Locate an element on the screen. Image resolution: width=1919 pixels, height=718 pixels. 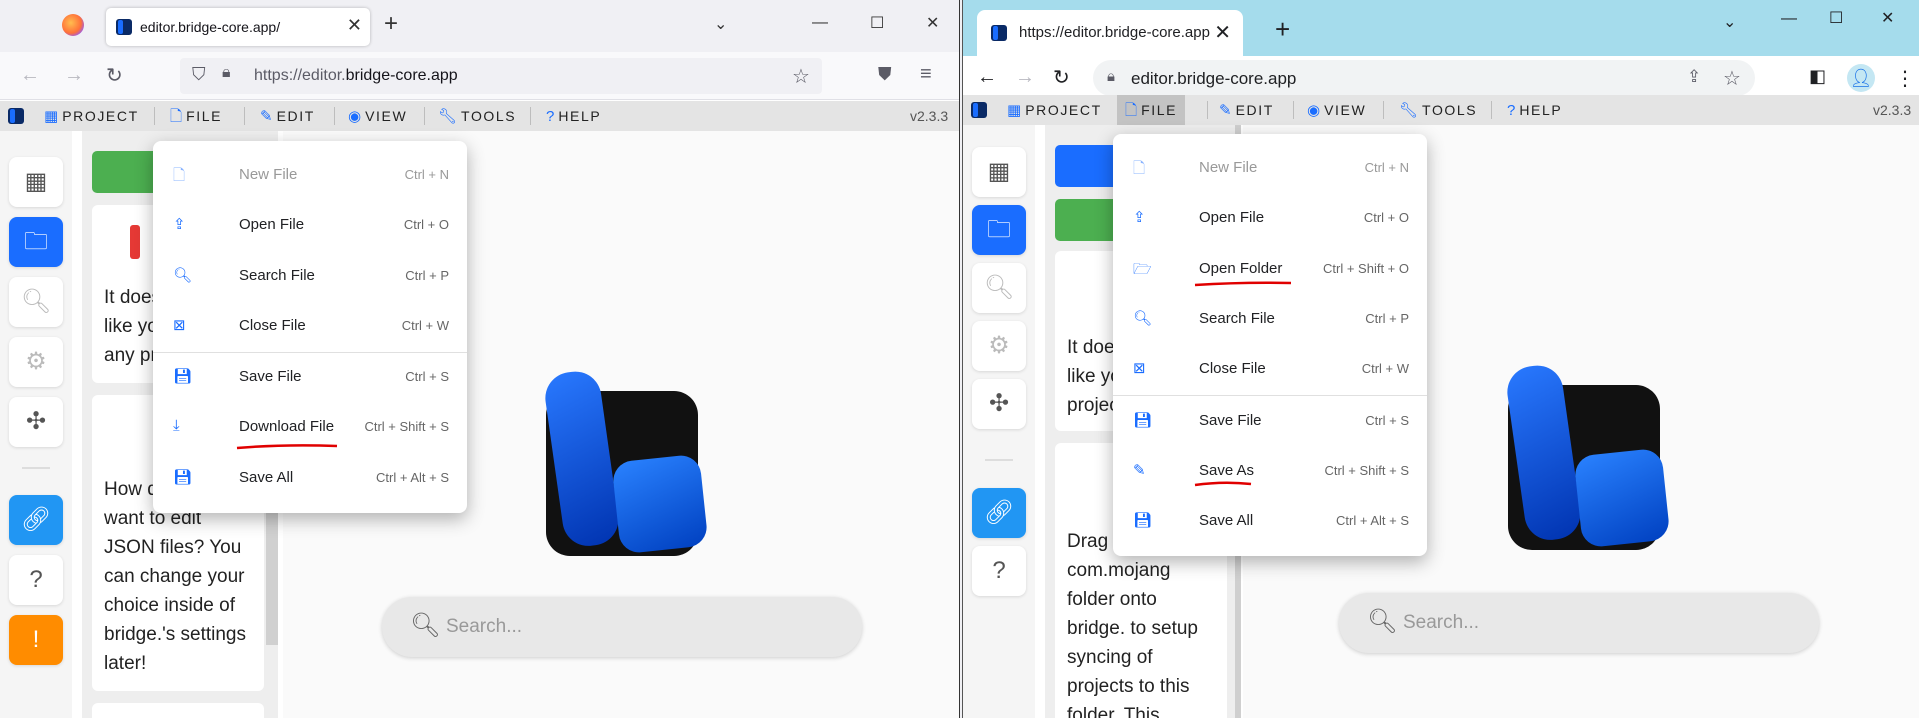
eye-icon: ◉ is located at coordinates (355, 116).